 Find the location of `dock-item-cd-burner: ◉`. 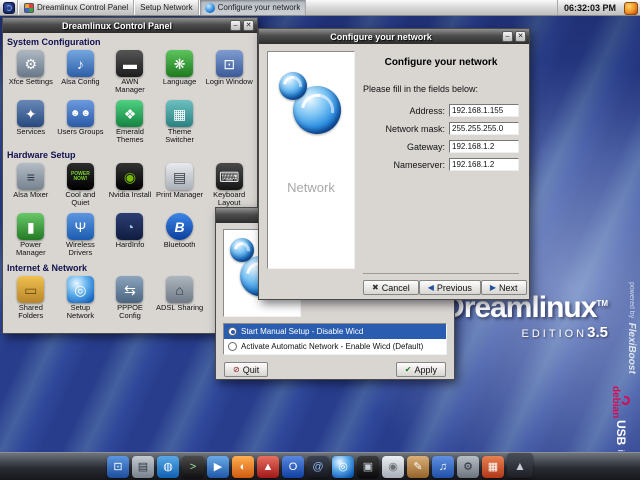

dock-item-cd-burner: ◉ is located at coordinates (393, 467).